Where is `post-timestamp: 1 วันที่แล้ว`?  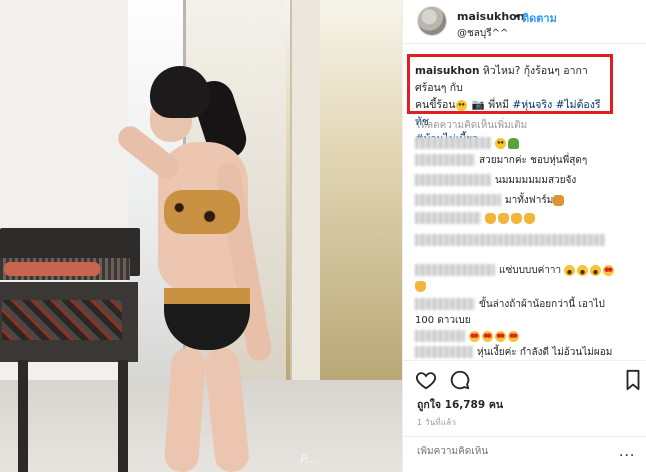
post-timestamp: 1 วันที่แล้ว is located at coordinates (437, 422).